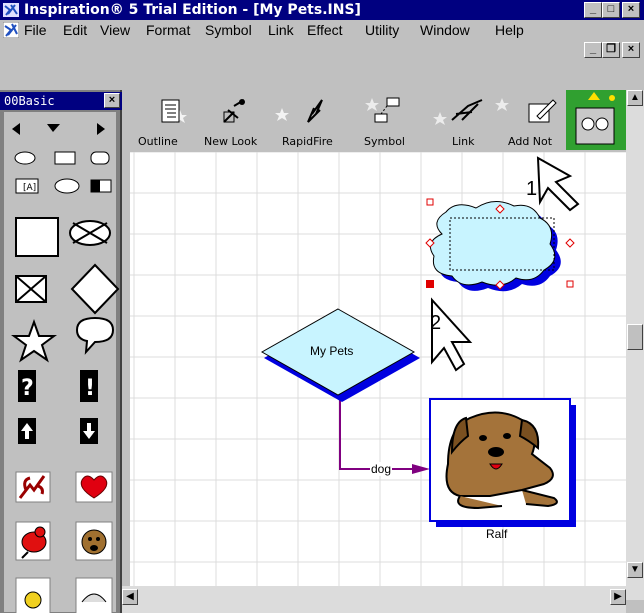  I want to click on link-label: dog, so click(381, 469).